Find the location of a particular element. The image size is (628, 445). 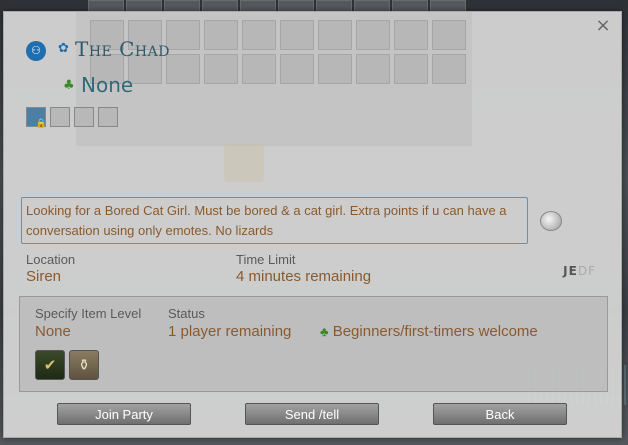

player-name: The Chad is located at coordinates (122, 49).